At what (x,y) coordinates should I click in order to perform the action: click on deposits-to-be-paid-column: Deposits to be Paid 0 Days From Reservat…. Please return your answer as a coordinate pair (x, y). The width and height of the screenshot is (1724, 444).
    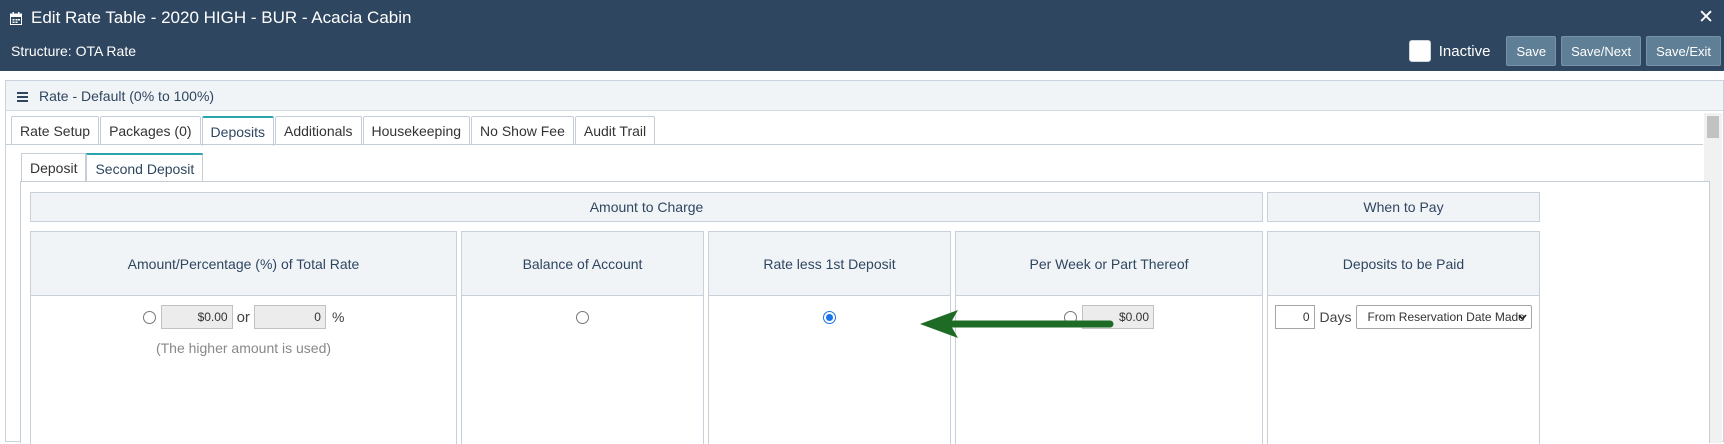
    Looking at the image, I should click on (1403, 337).